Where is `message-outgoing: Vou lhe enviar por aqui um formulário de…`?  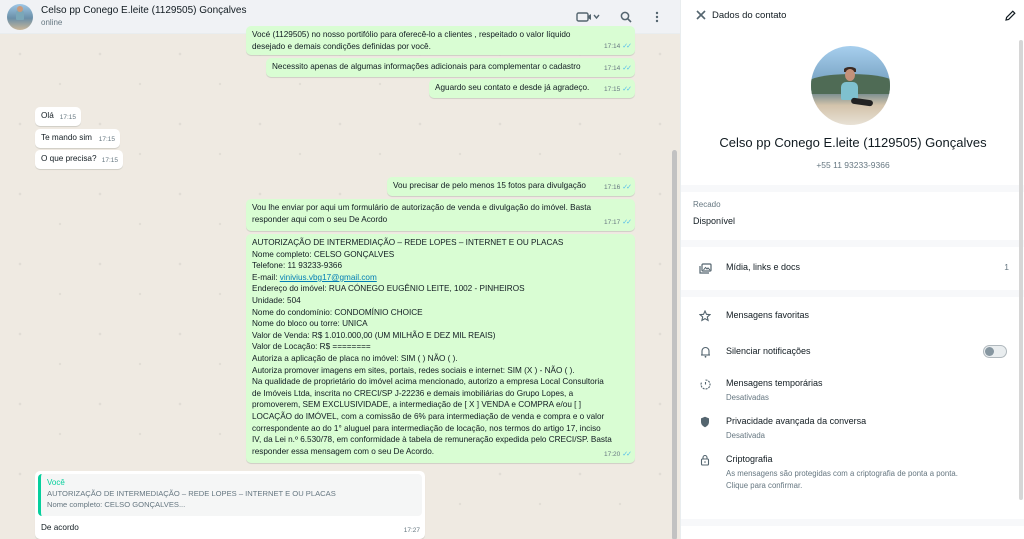 message-outgoing: Vou lhe enviar por aqui um formulário de… is located at coordinates (440, 215).